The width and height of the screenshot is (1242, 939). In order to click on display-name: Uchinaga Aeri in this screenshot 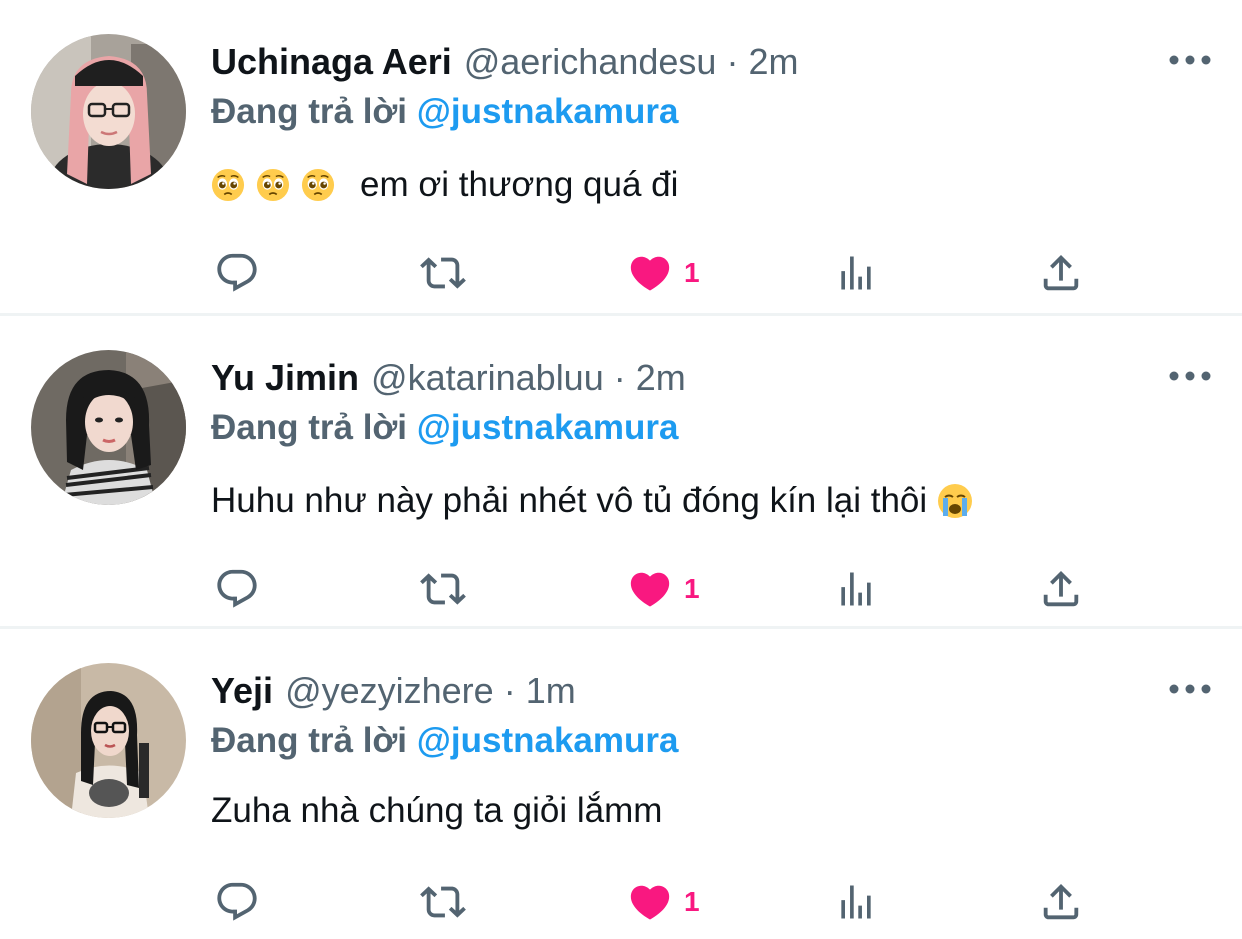, I will do `click(331, 62)`.